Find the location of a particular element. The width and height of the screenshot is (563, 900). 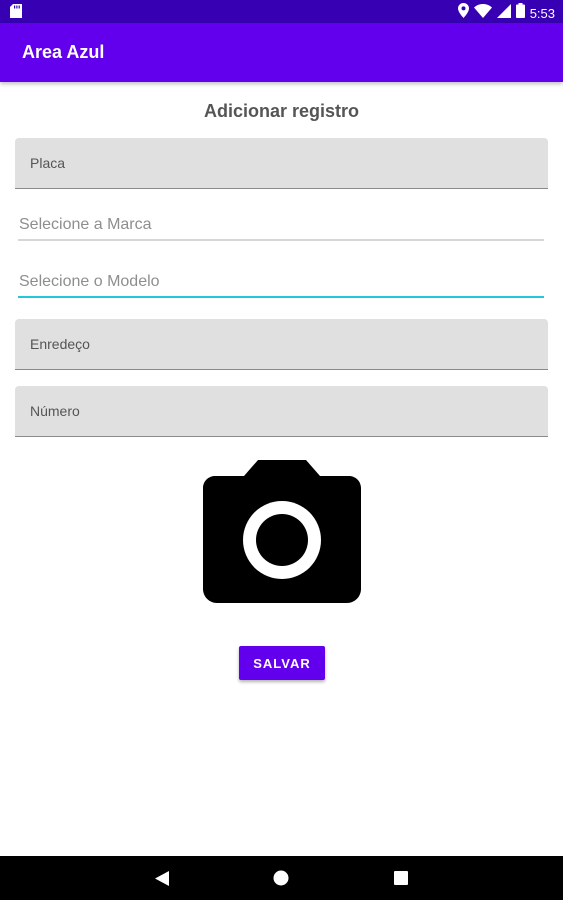

placa-placeholder: Placa is located at coordinates (48, 163).